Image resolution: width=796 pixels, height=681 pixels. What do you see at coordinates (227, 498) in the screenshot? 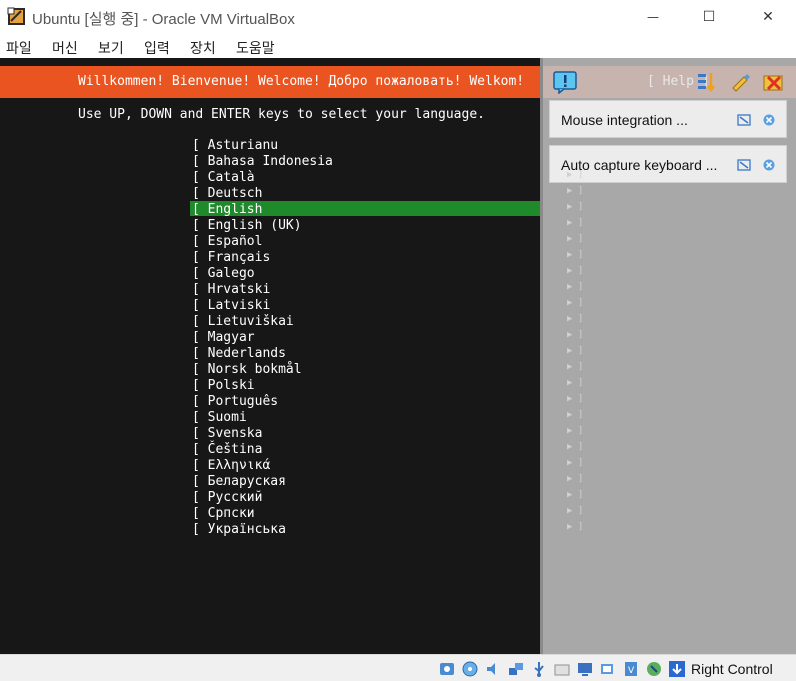
I see `language-option: [ Русский` at bounding box center [227, 498].